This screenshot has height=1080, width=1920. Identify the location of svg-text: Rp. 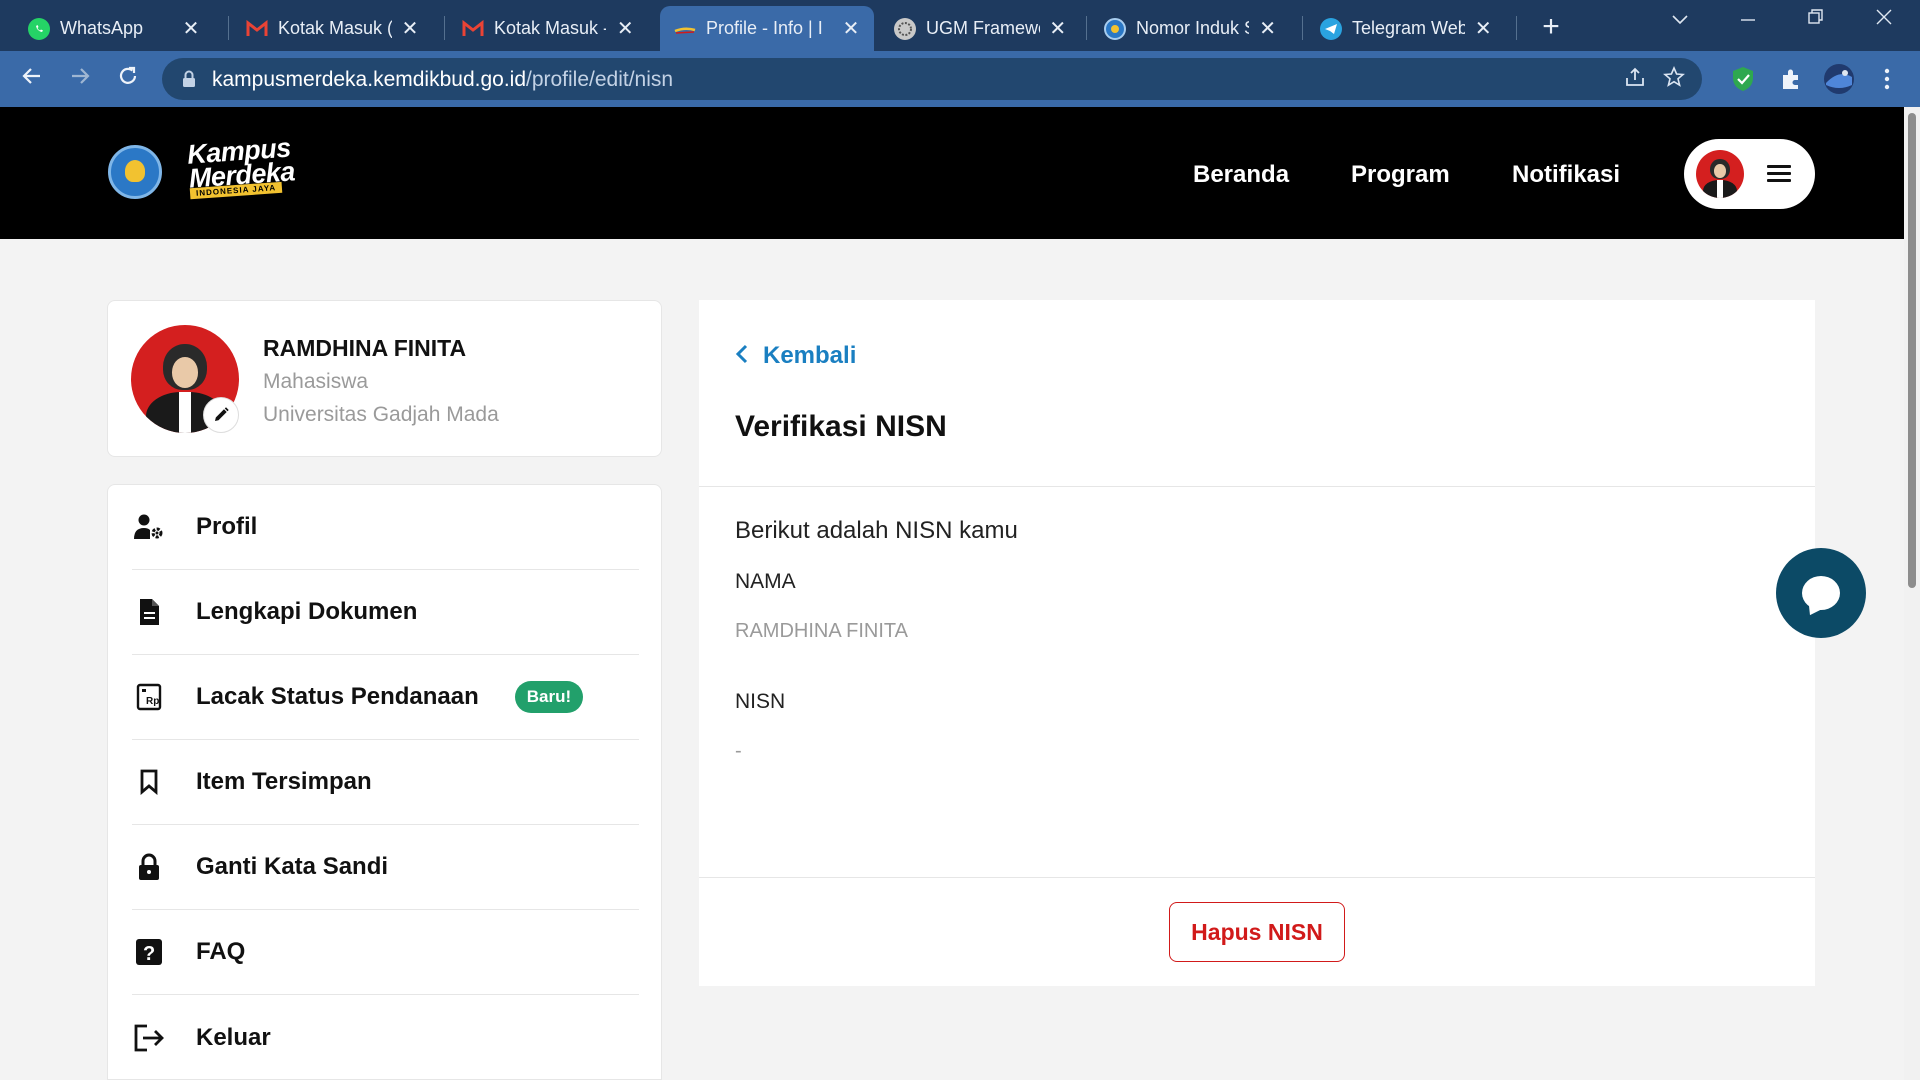
(152, 701).